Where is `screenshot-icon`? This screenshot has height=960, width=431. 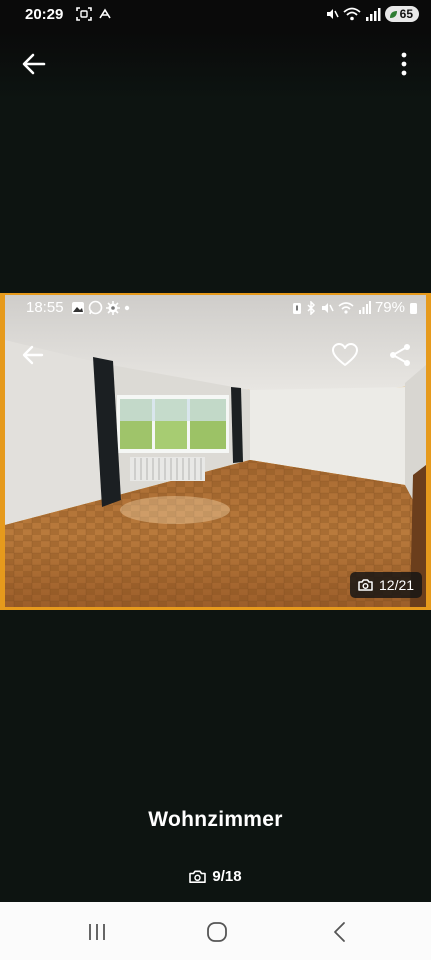
screenshot-icon is located at coordinates (84, 14).